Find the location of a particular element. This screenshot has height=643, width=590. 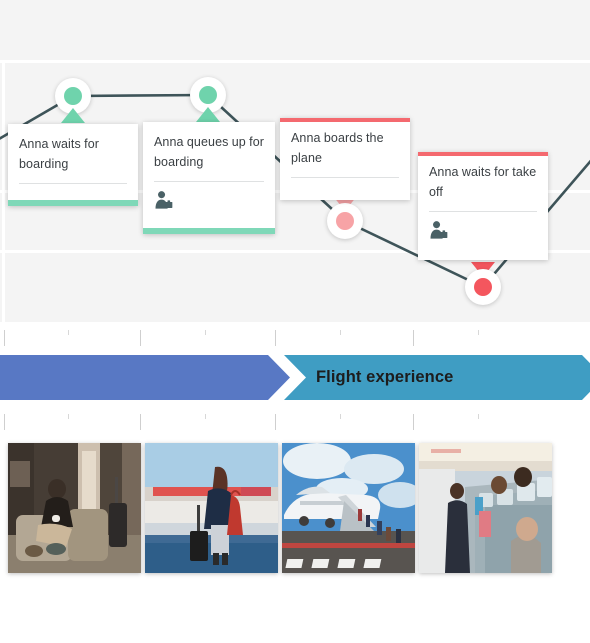

touchpoint-card: Anna queues up for boarding is located at coordinates (209, 178).